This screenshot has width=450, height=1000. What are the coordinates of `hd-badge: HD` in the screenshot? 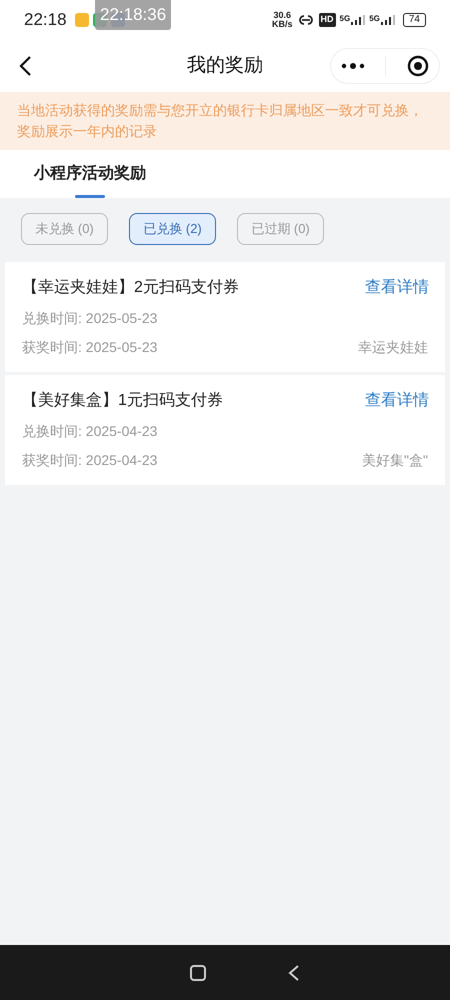 It's located at (327, 20).